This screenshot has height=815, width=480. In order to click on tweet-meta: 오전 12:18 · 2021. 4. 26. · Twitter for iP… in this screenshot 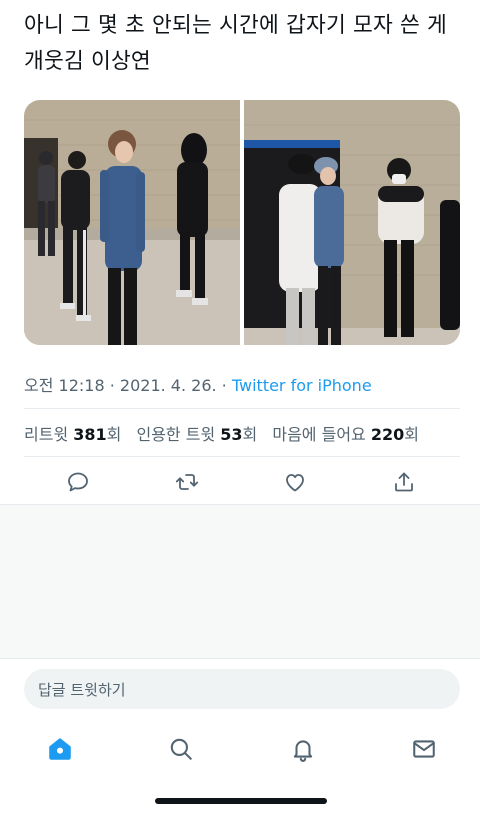, I will do `click(198, 384)`.